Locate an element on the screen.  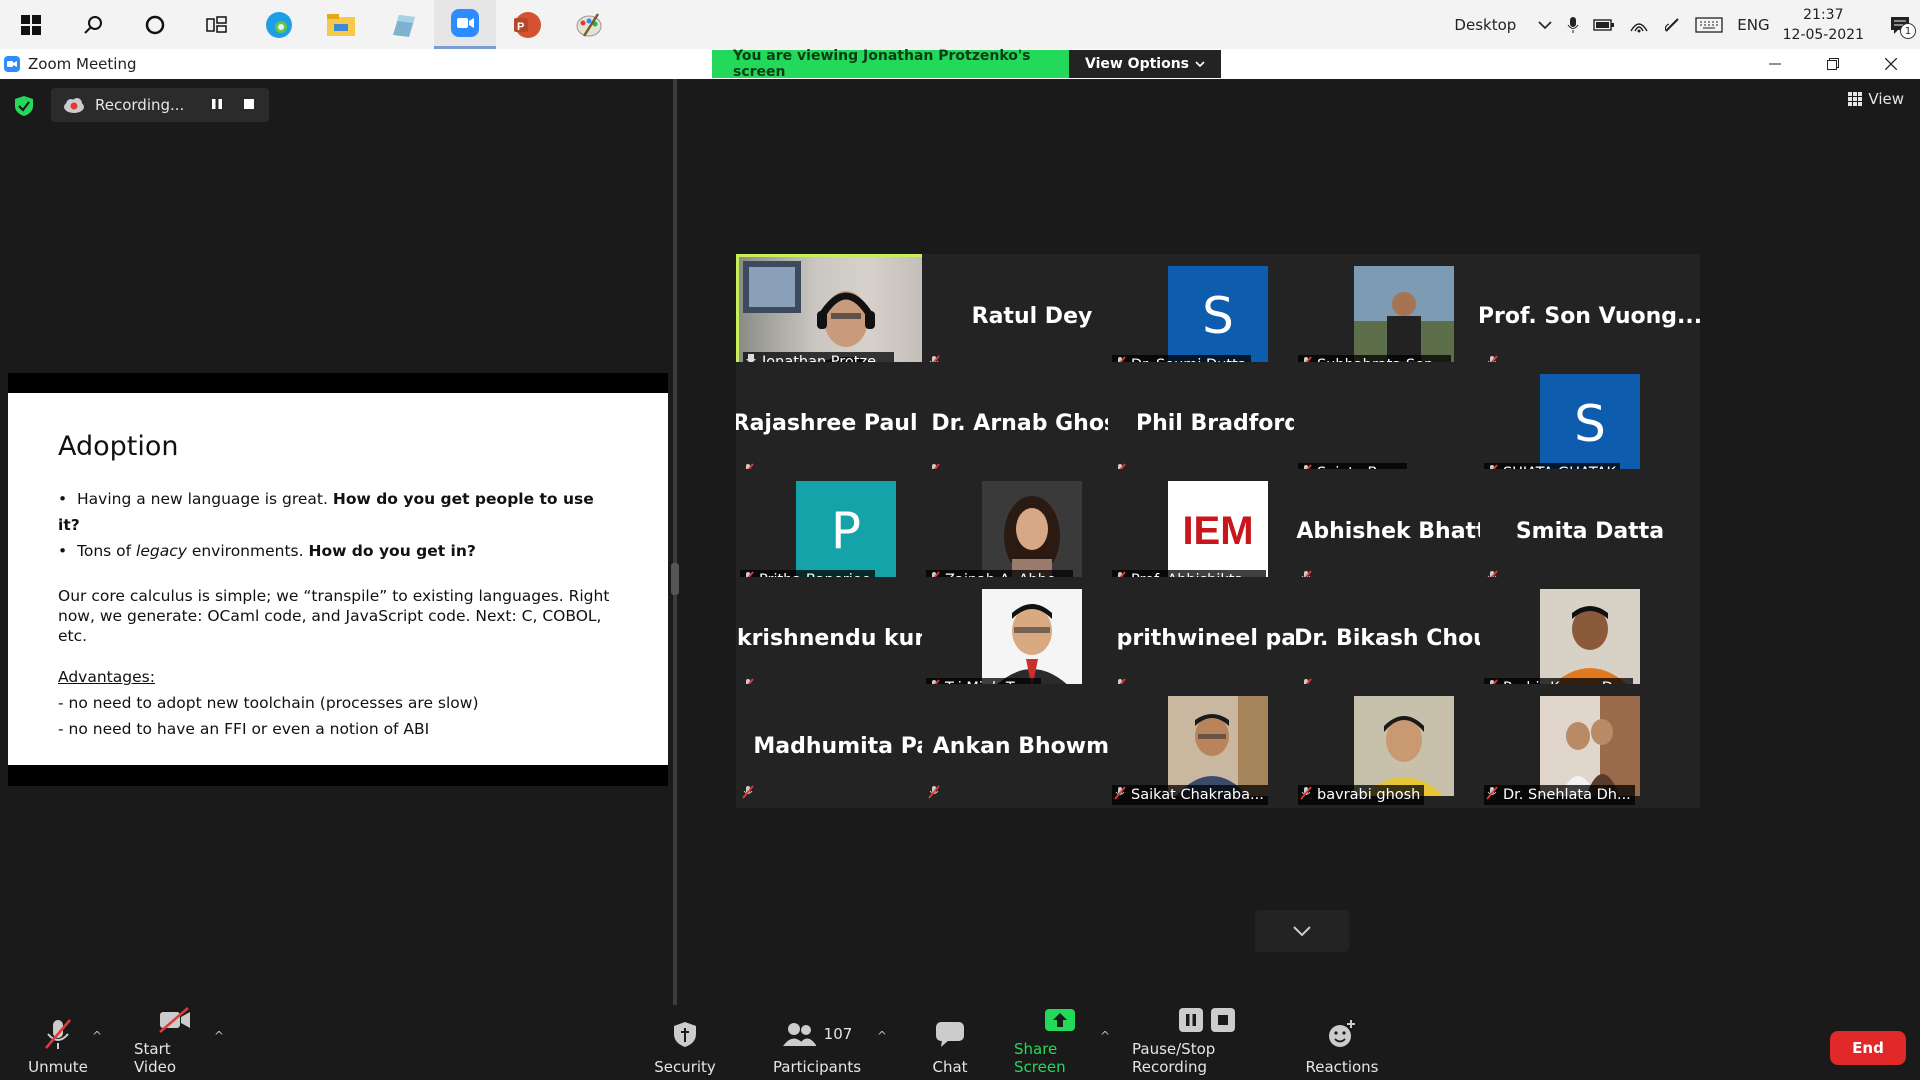
end-meeting-button: End is located at coordinates (1868, 1048).